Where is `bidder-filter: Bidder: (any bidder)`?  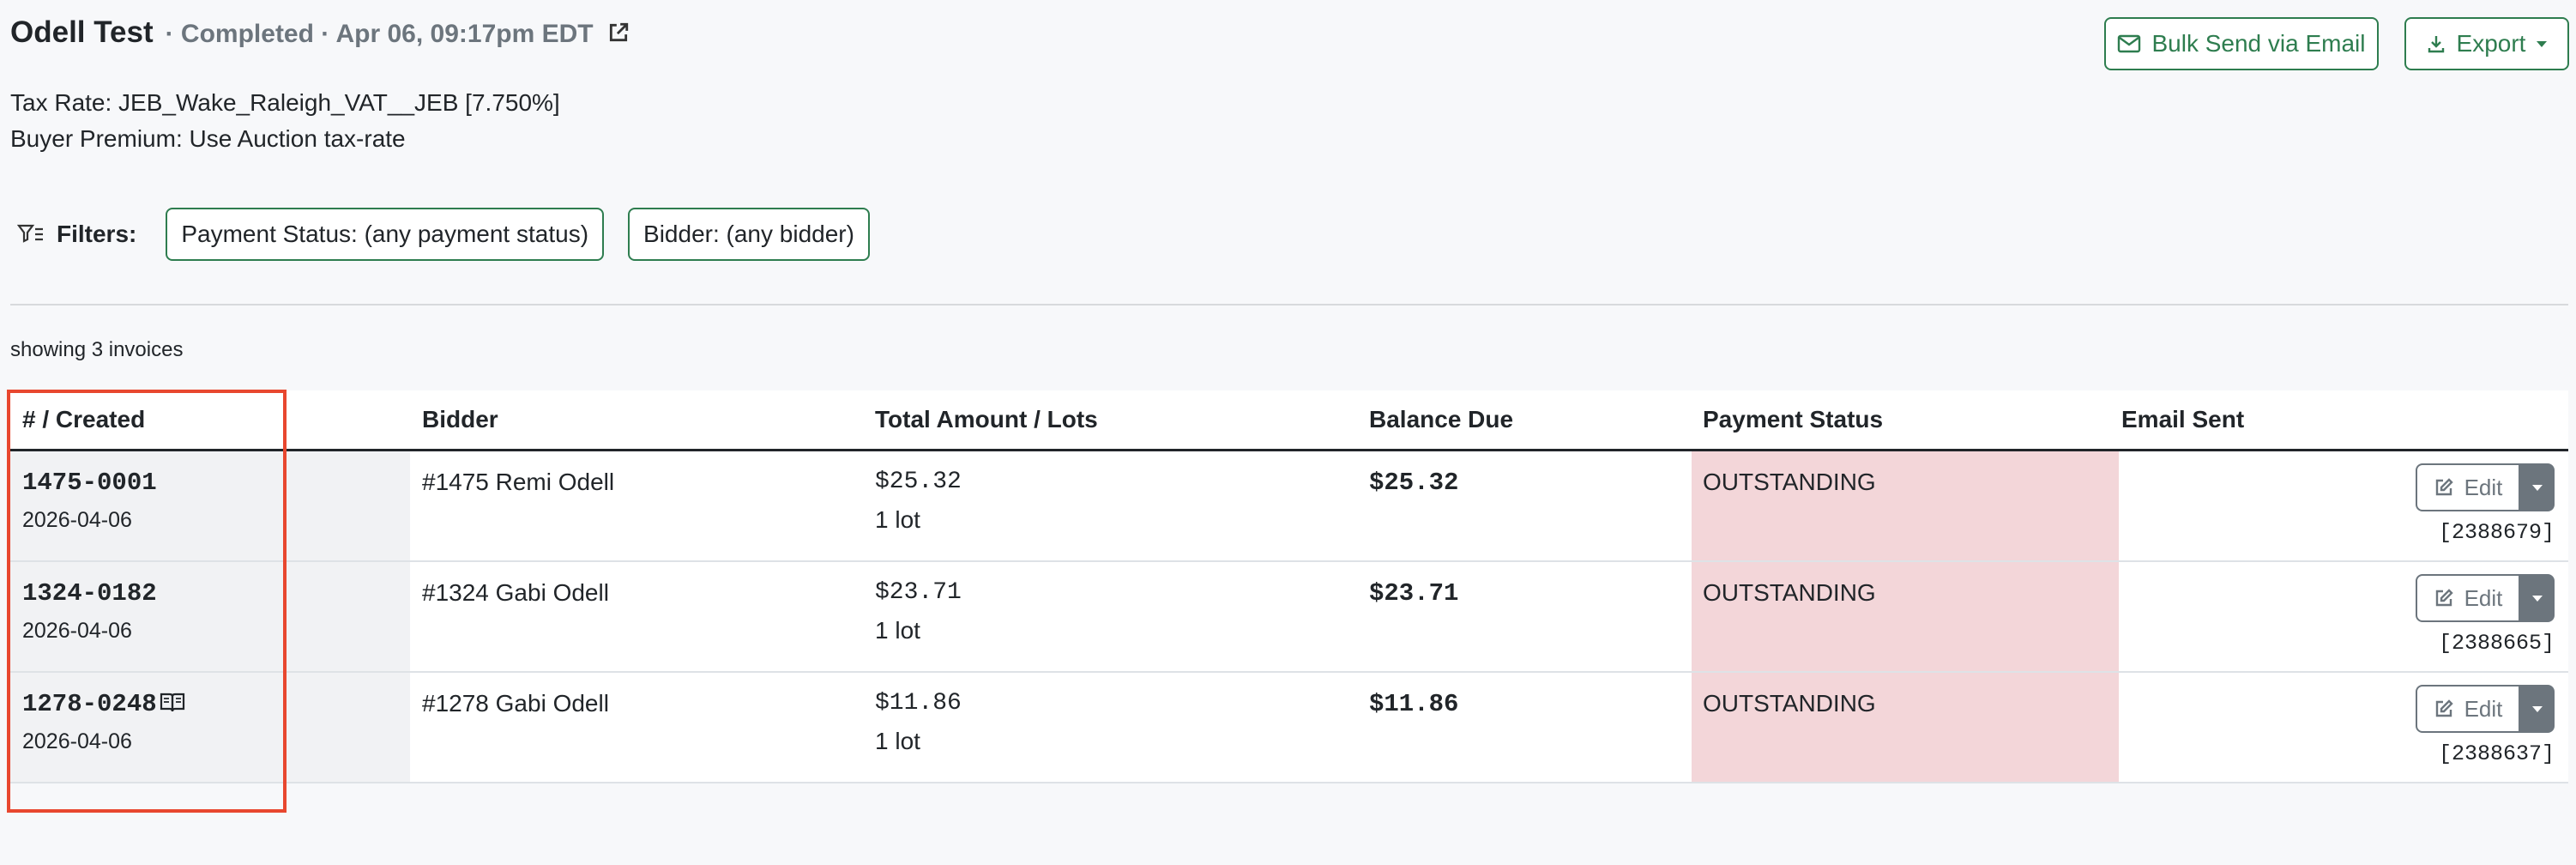
bidder-filter: Bidder: (any bidder) is located at coordinates (749, 234).